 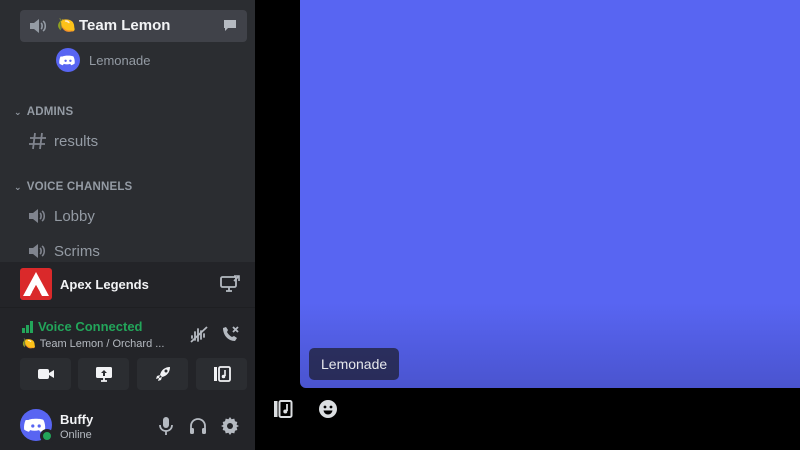 I want to click on discord-logo-icon, so click(x=67, y=60).